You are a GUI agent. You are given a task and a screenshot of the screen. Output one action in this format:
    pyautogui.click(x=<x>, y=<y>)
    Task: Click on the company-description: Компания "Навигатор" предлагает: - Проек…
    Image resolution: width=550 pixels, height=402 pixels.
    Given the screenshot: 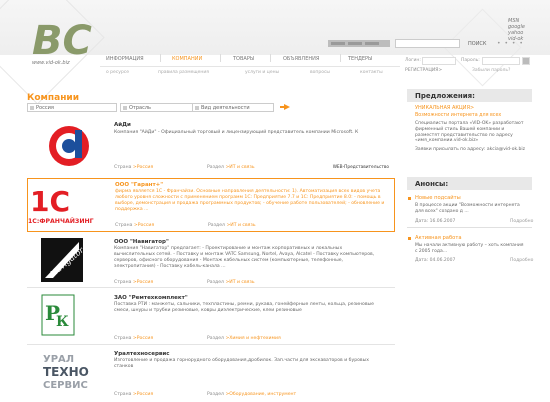 What is the action you would take?
    pyautogui.click(x=244, y=257)
    